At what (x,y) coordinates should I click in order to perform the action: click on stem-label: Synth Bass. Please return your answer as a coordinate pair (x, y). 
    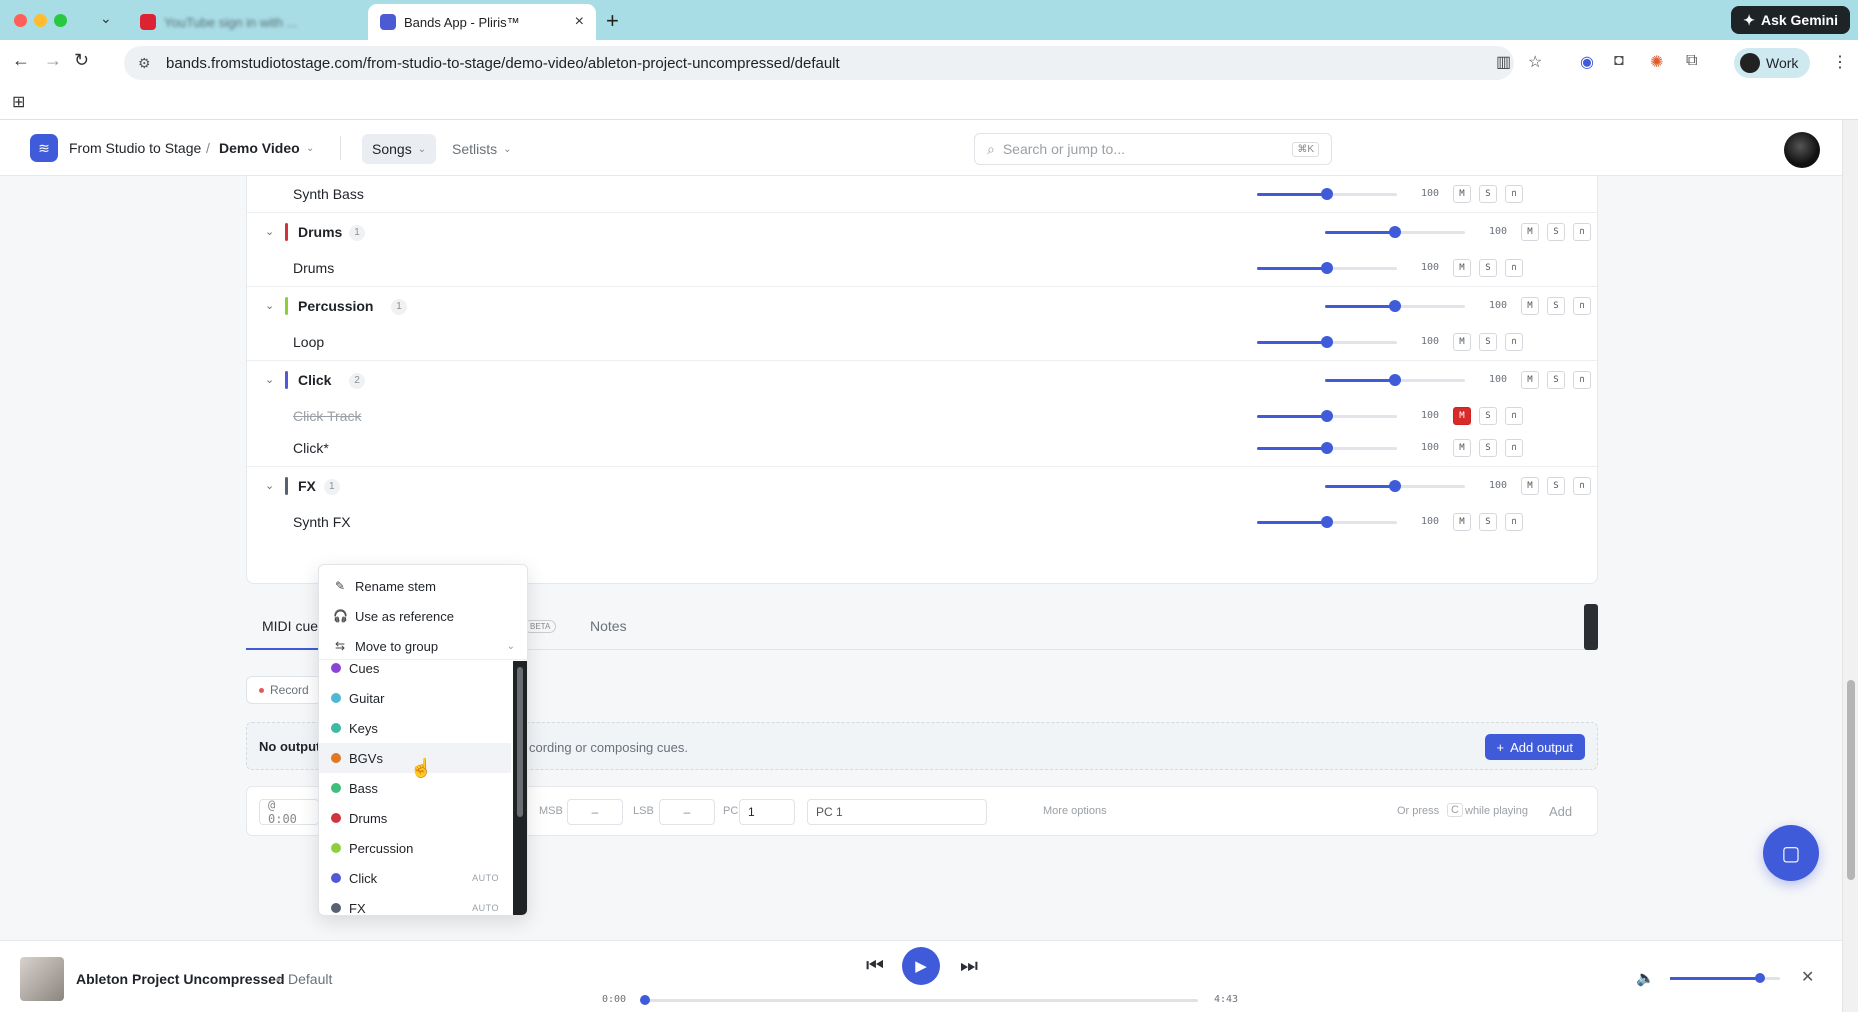
    Looking at the image, I should click on (328, 194).